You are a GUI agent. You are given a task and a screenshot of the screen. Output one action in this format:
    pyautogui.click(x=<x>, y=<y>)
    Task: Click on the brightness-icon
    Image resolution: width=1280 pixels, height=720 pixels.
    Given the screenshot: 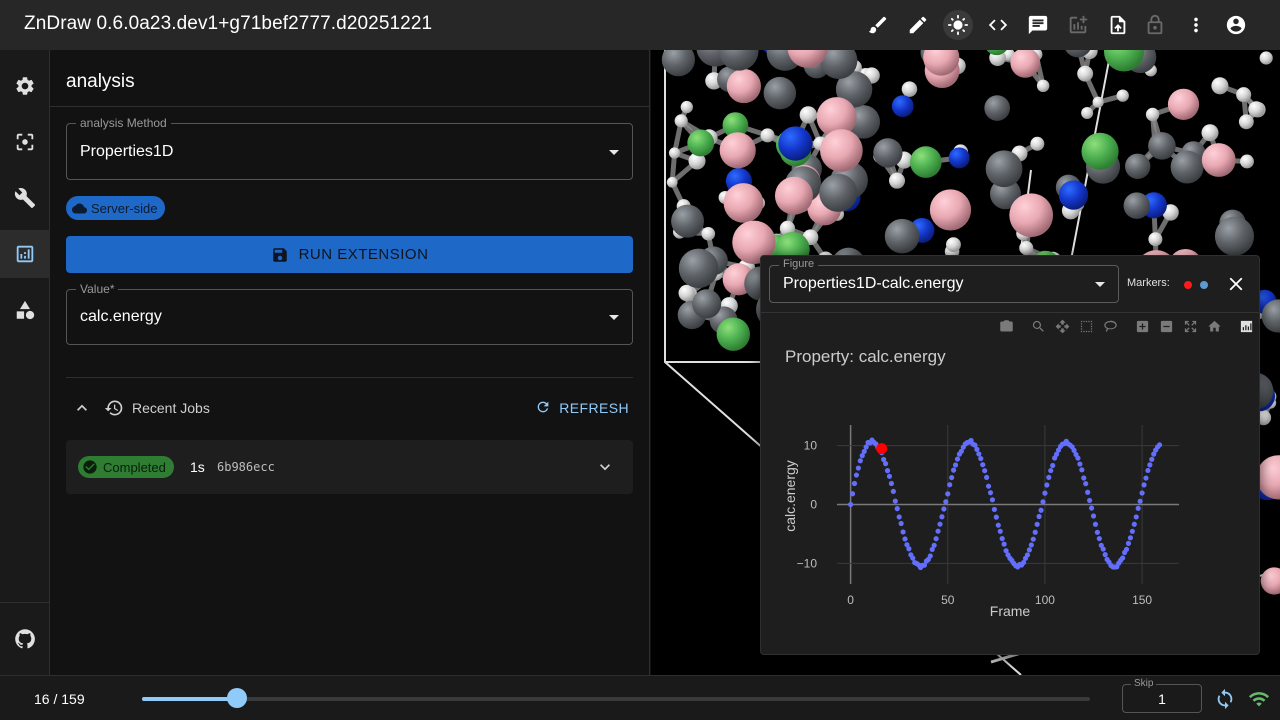 What is the action you would take?
    pyautogui.click(x=958, y=25)
    